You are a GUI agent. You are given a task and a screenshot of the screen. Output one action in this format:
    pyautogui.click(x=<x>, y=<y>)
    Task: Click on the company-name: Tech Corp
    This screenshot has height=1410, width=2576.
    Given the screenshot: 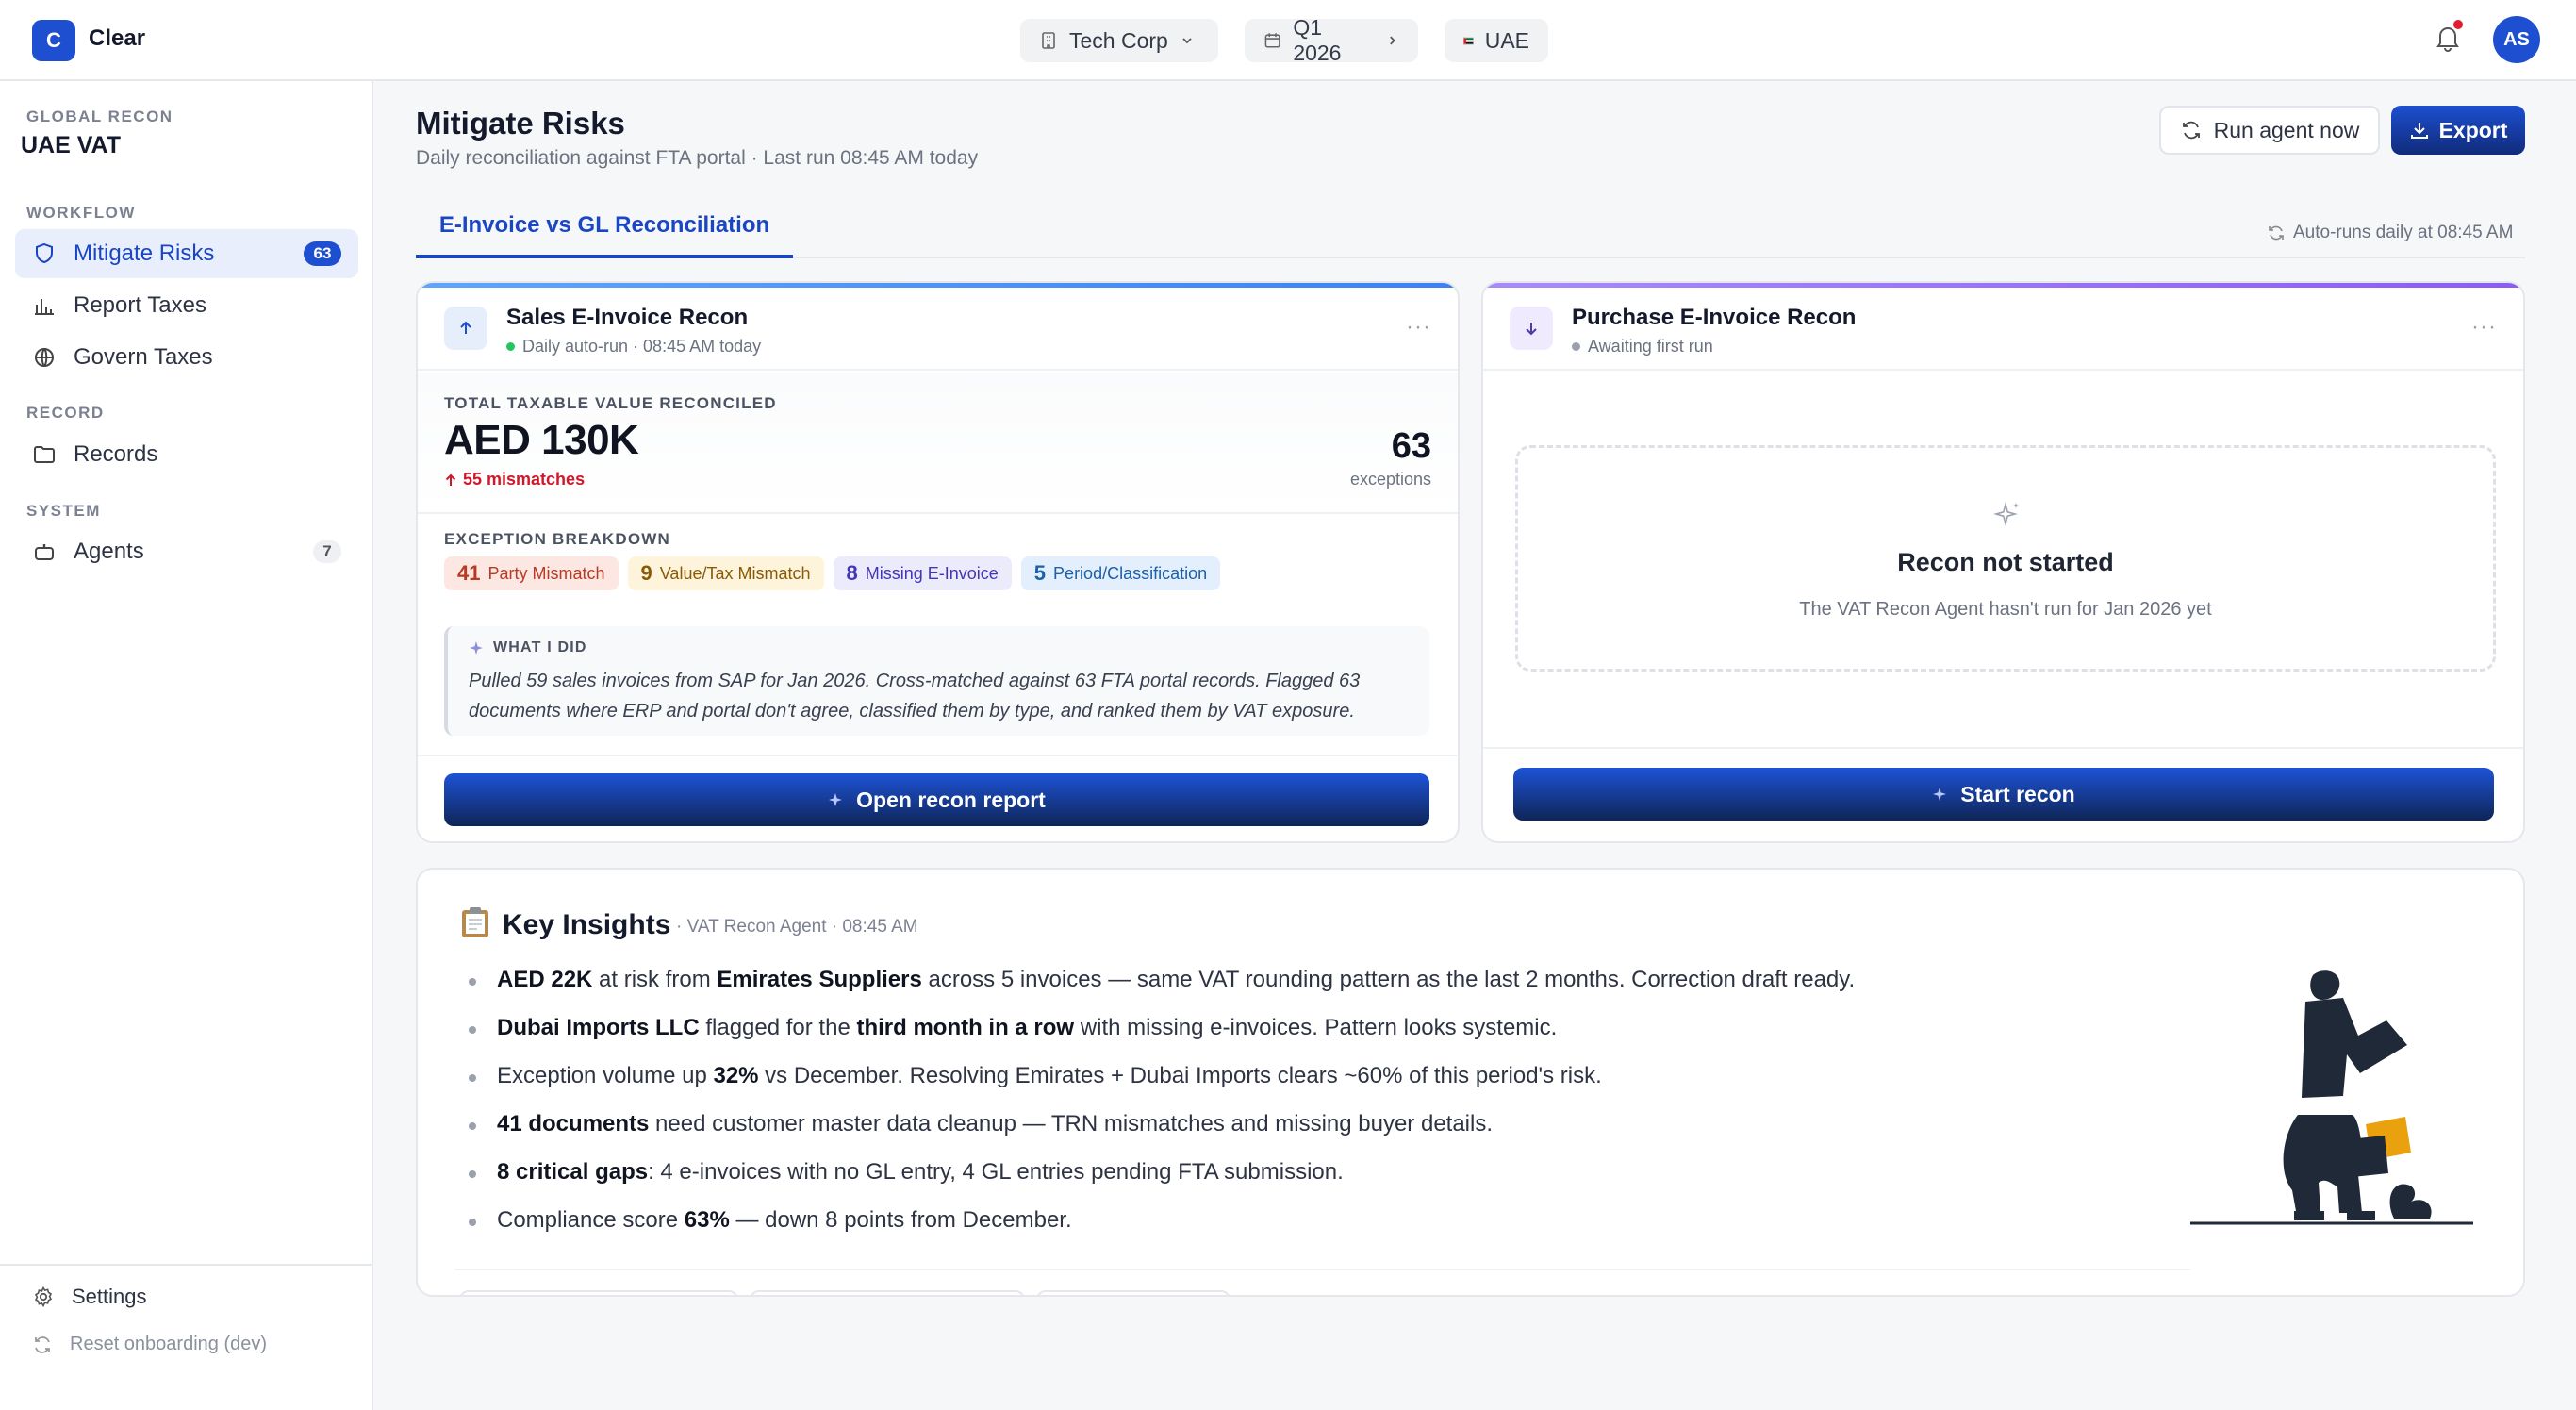 What is the action you would take?
    pyautogui.click(x=1118, y=40)
    